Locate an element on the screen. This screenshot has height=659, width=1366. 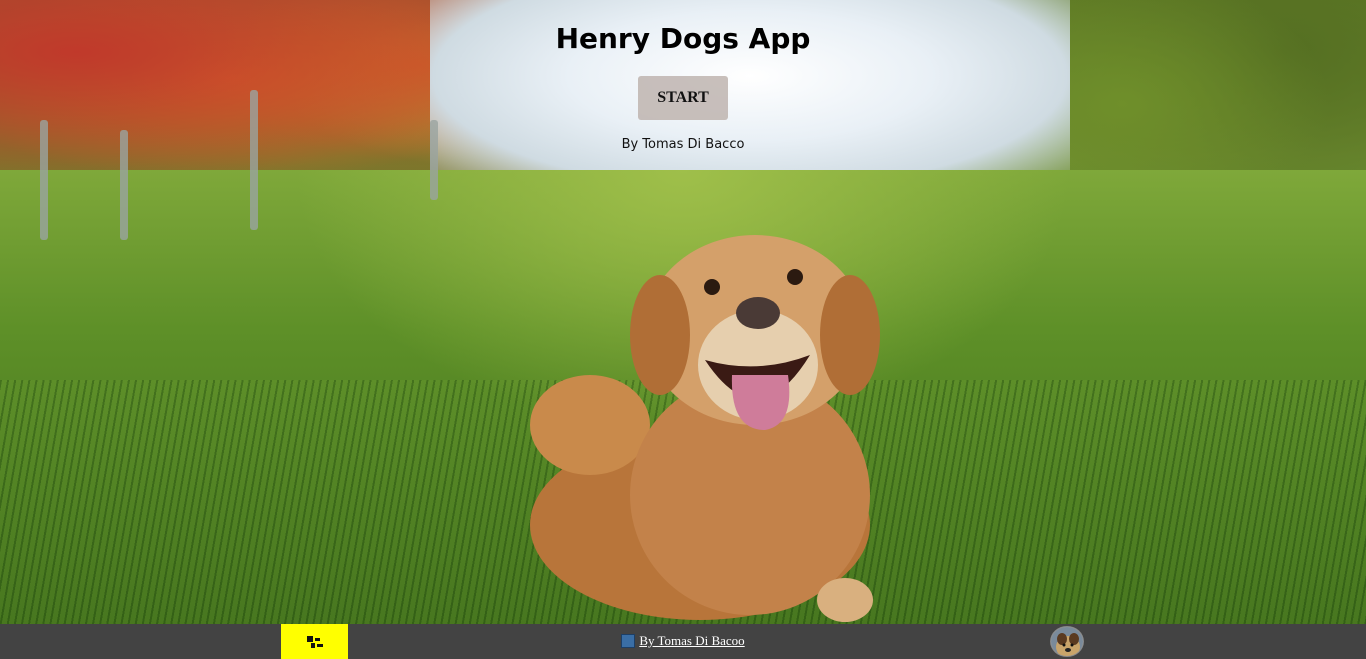
logo-icon is located at coordinates (314, 641).